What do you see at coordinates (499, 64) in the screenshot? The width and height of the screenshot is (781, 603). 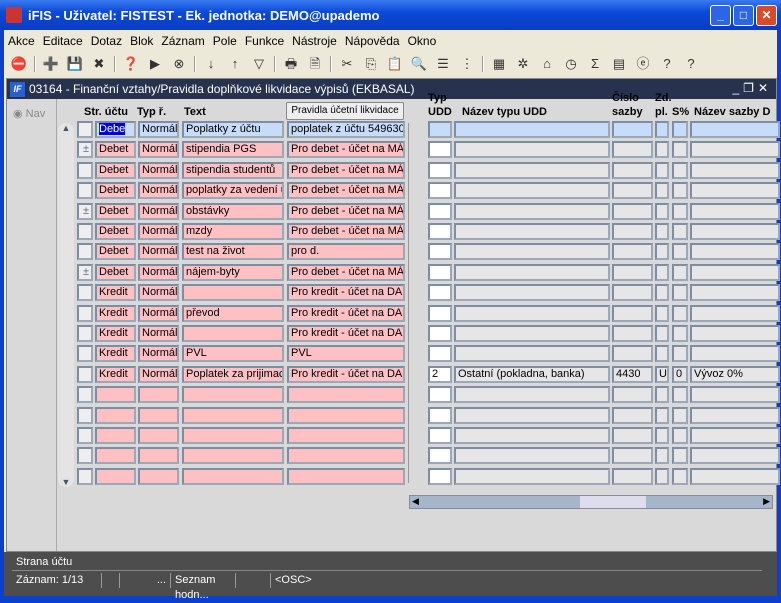 I see `form-icon: ▦` at bounding box center [499, 64].